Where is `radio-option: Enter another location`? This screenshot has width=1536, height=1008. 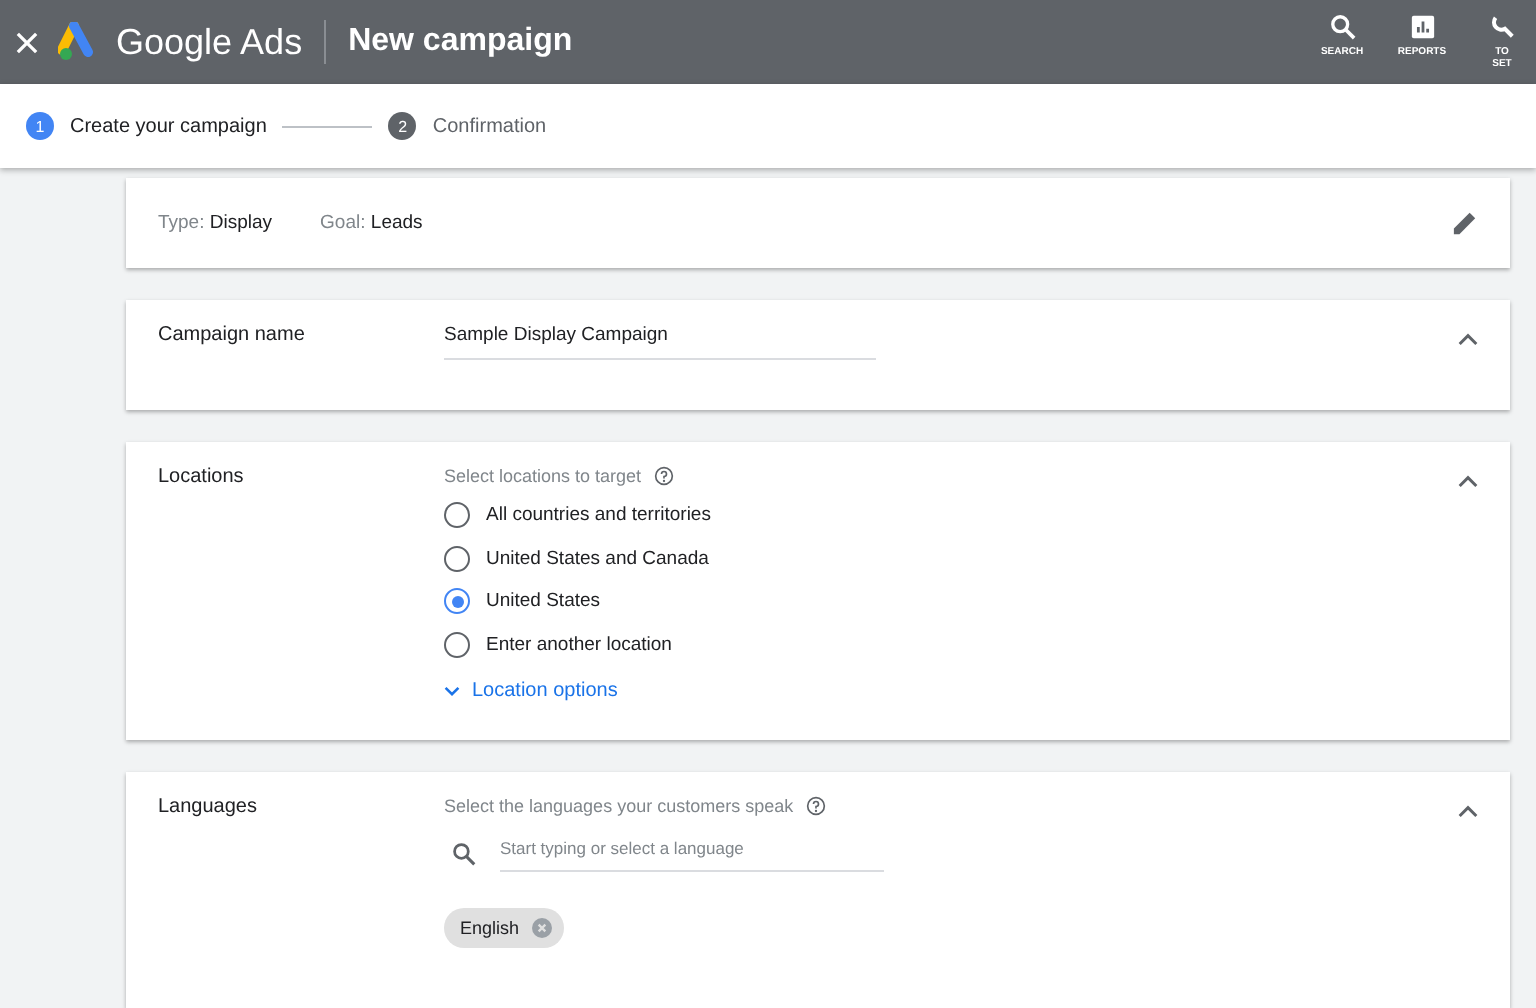 radio-option: Enter another location is located at coordinates (664, 644).